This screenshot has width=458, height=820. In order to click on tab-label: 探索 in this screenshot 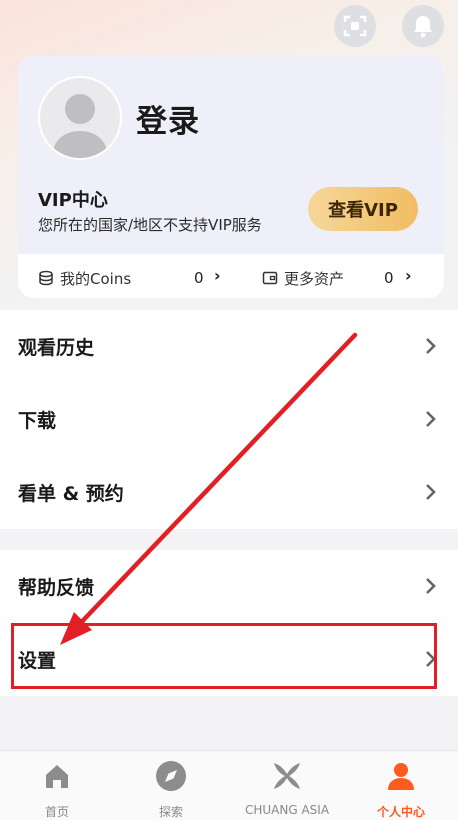, I will do `click(170, 812)`.